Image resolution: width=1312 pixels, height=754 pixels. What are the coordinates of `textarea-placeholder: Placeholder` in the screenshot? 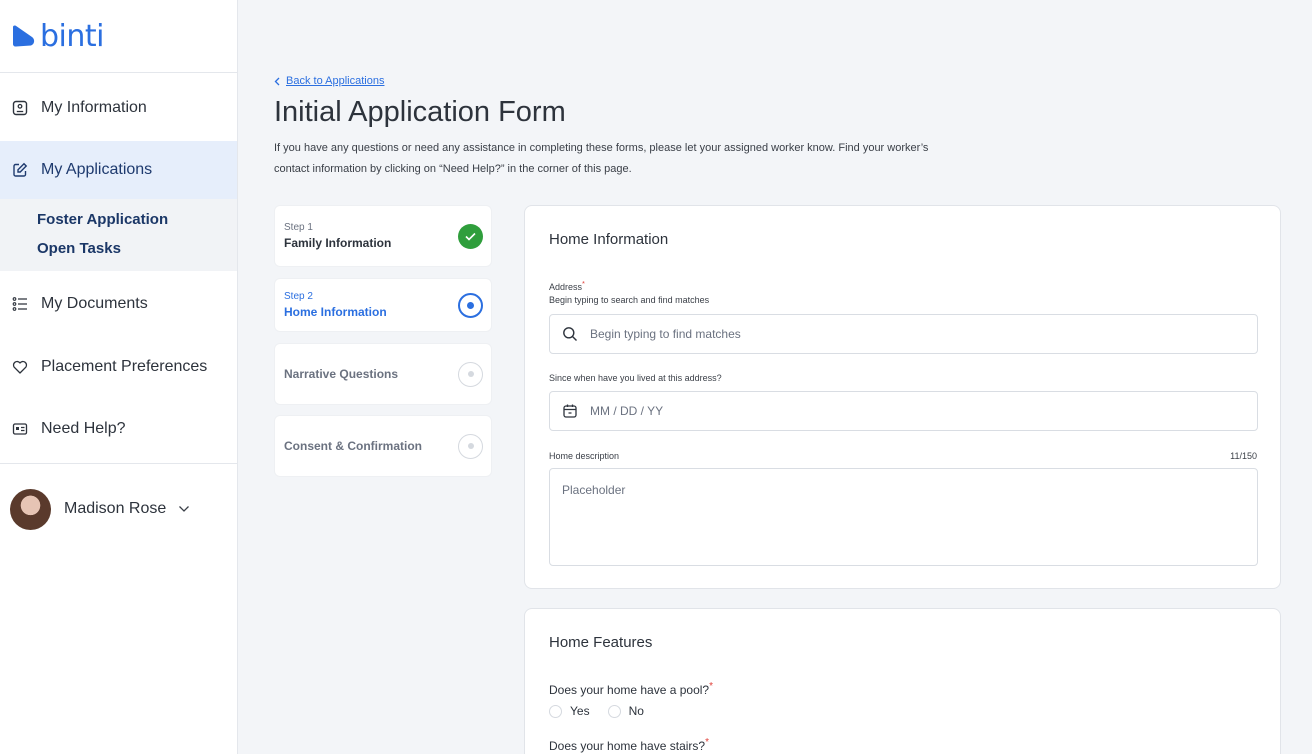 It's located at (594, 490).